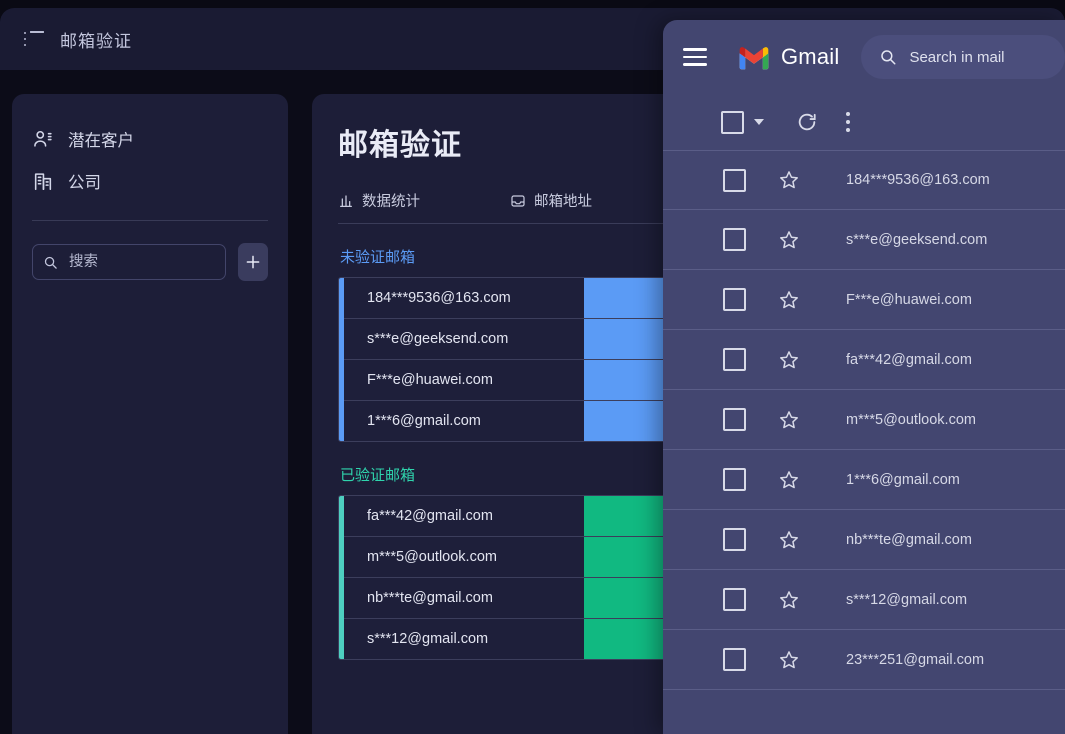 This screenshot has height=734, width=1065. I want to click on sidebar-divider, so click(150, 220).